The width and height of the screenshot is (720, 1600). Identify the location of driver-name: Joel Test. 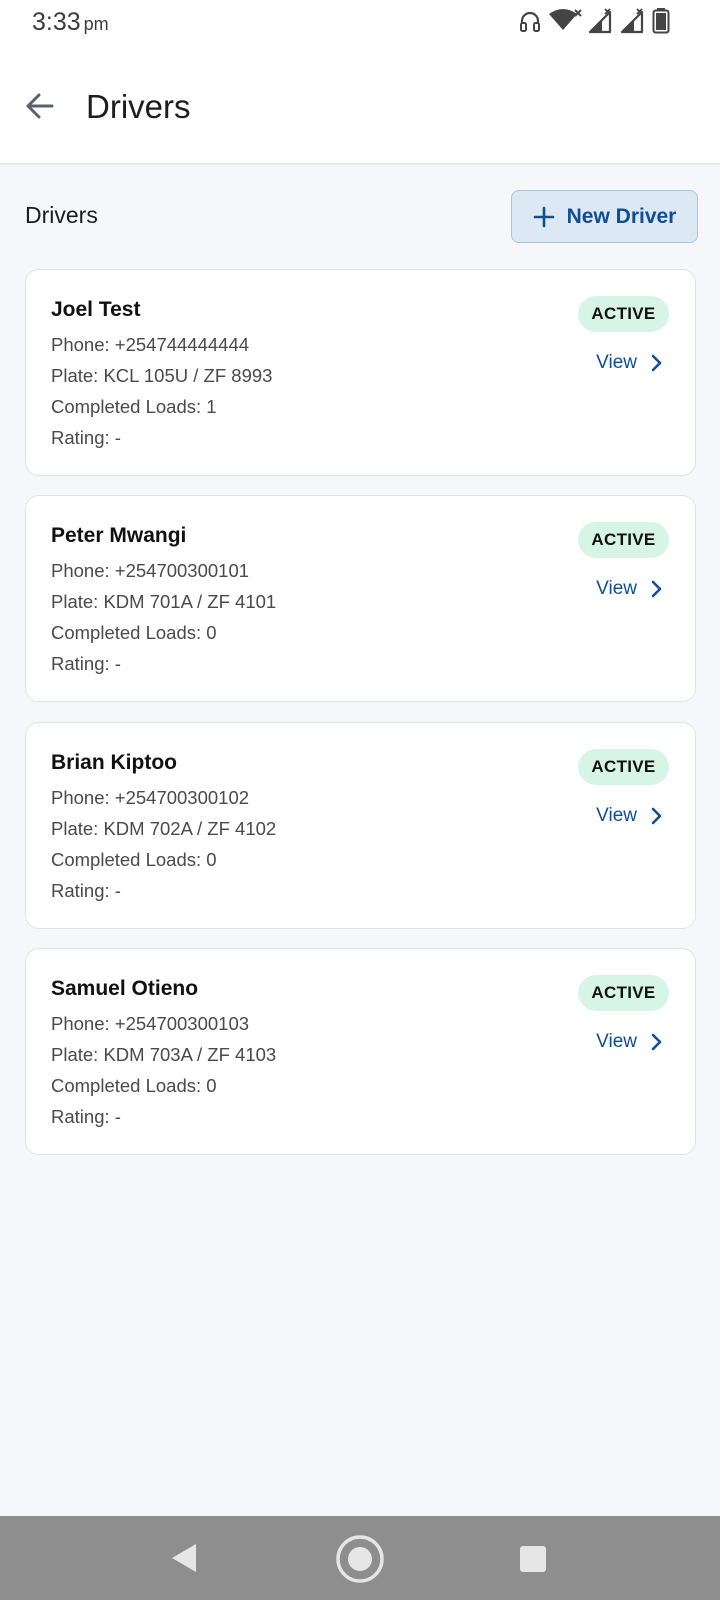
(96, 309).